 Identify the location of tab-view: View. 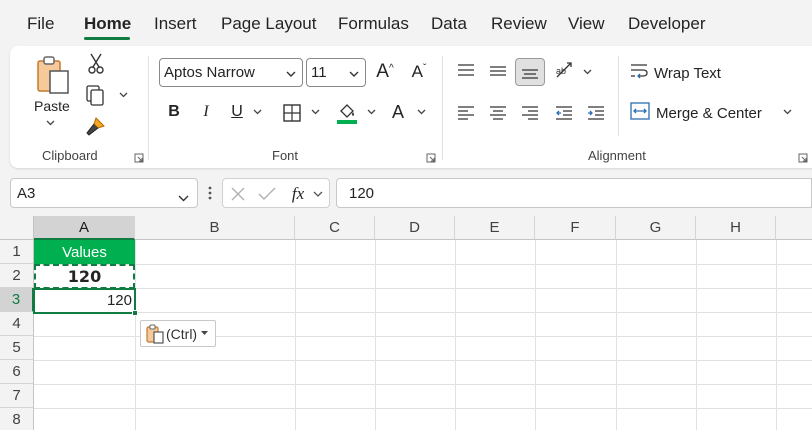
(586, 24).